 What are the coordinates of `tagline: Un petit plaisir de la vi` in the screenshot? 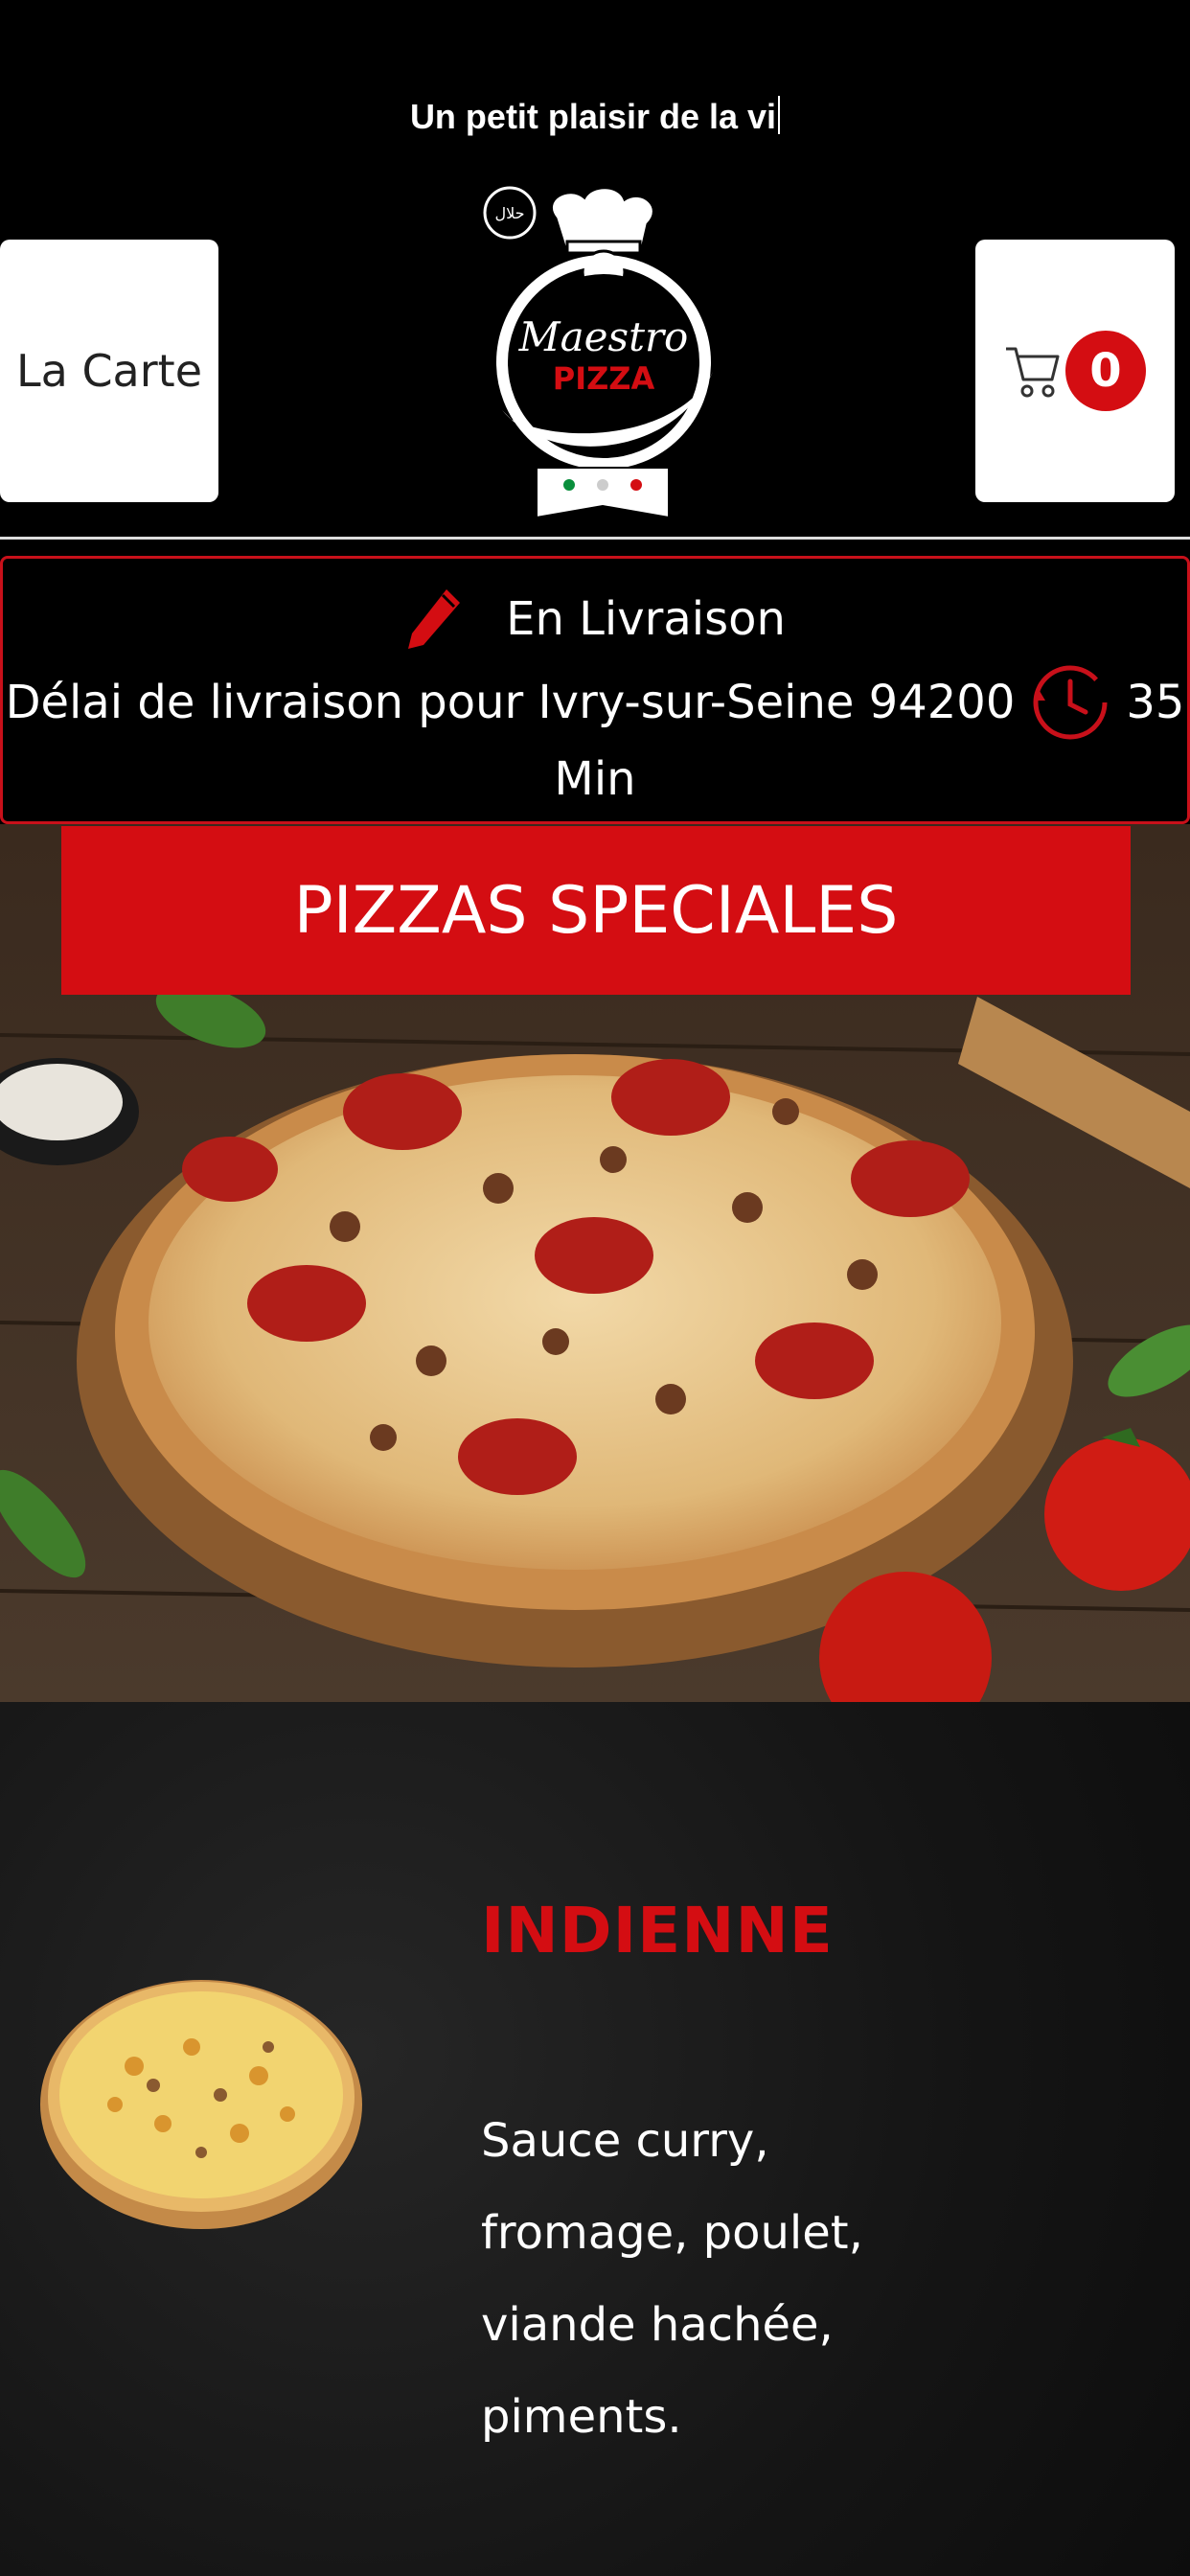 It's located at (595, 116).